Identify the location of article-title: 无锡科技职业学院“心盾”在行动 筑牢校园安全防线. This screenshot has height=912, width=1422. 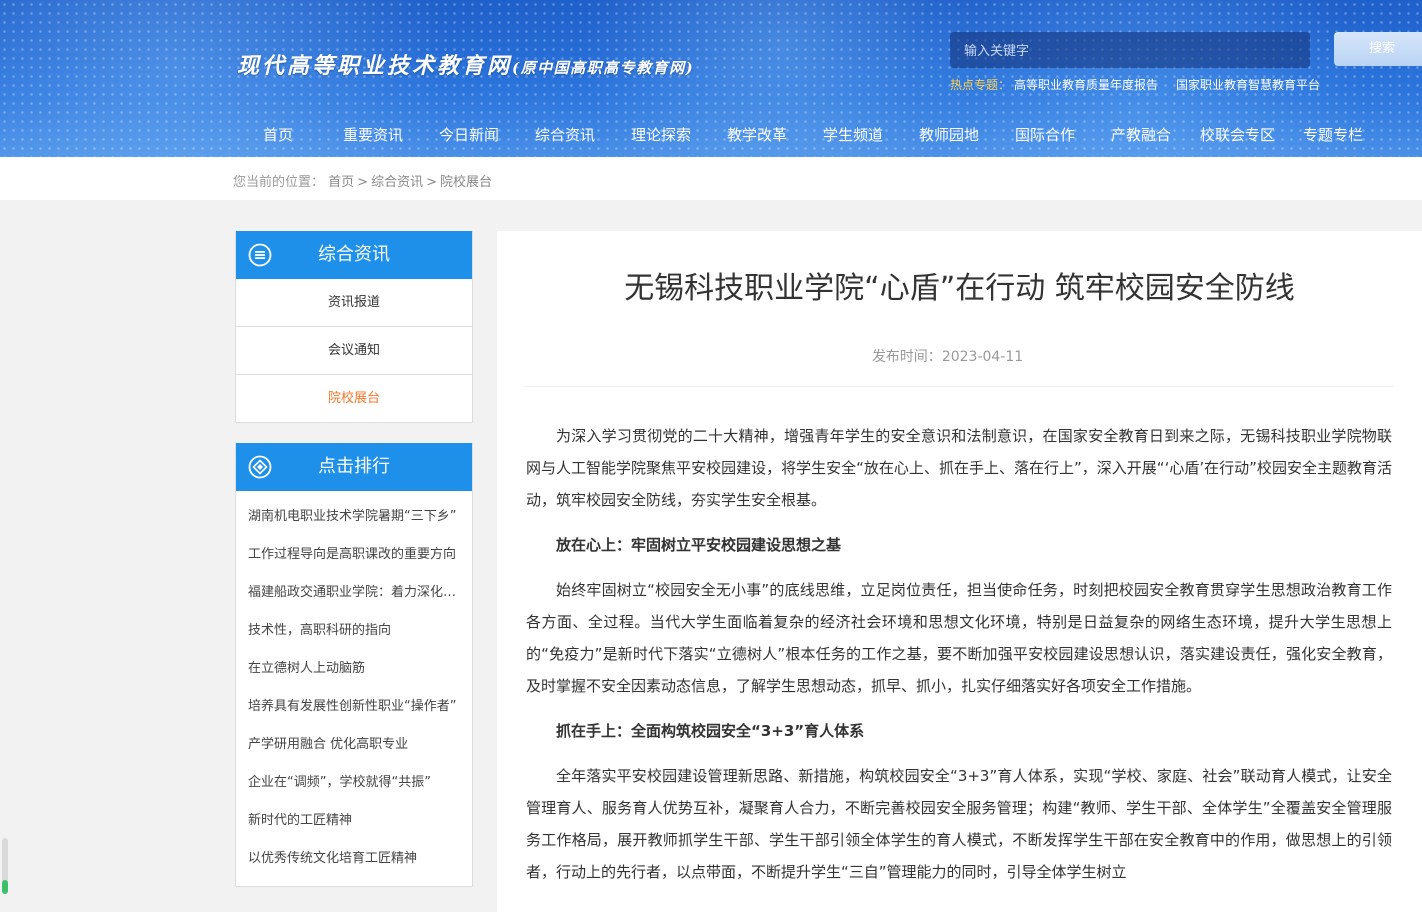
(959, 288).